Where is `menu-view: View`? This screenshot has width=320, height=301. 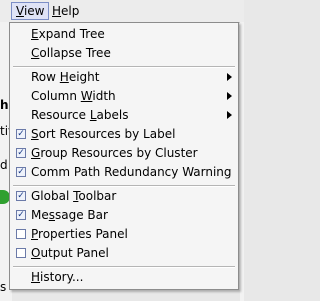
menu-view: View is located at coordinates (30, 11).